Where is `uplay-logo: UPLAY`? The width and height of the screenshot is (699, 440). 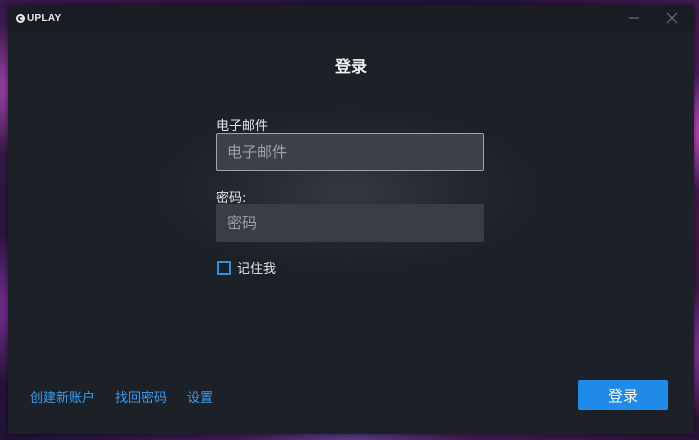 uplay-logo: UPLAY is located at coordinates (38, 18).